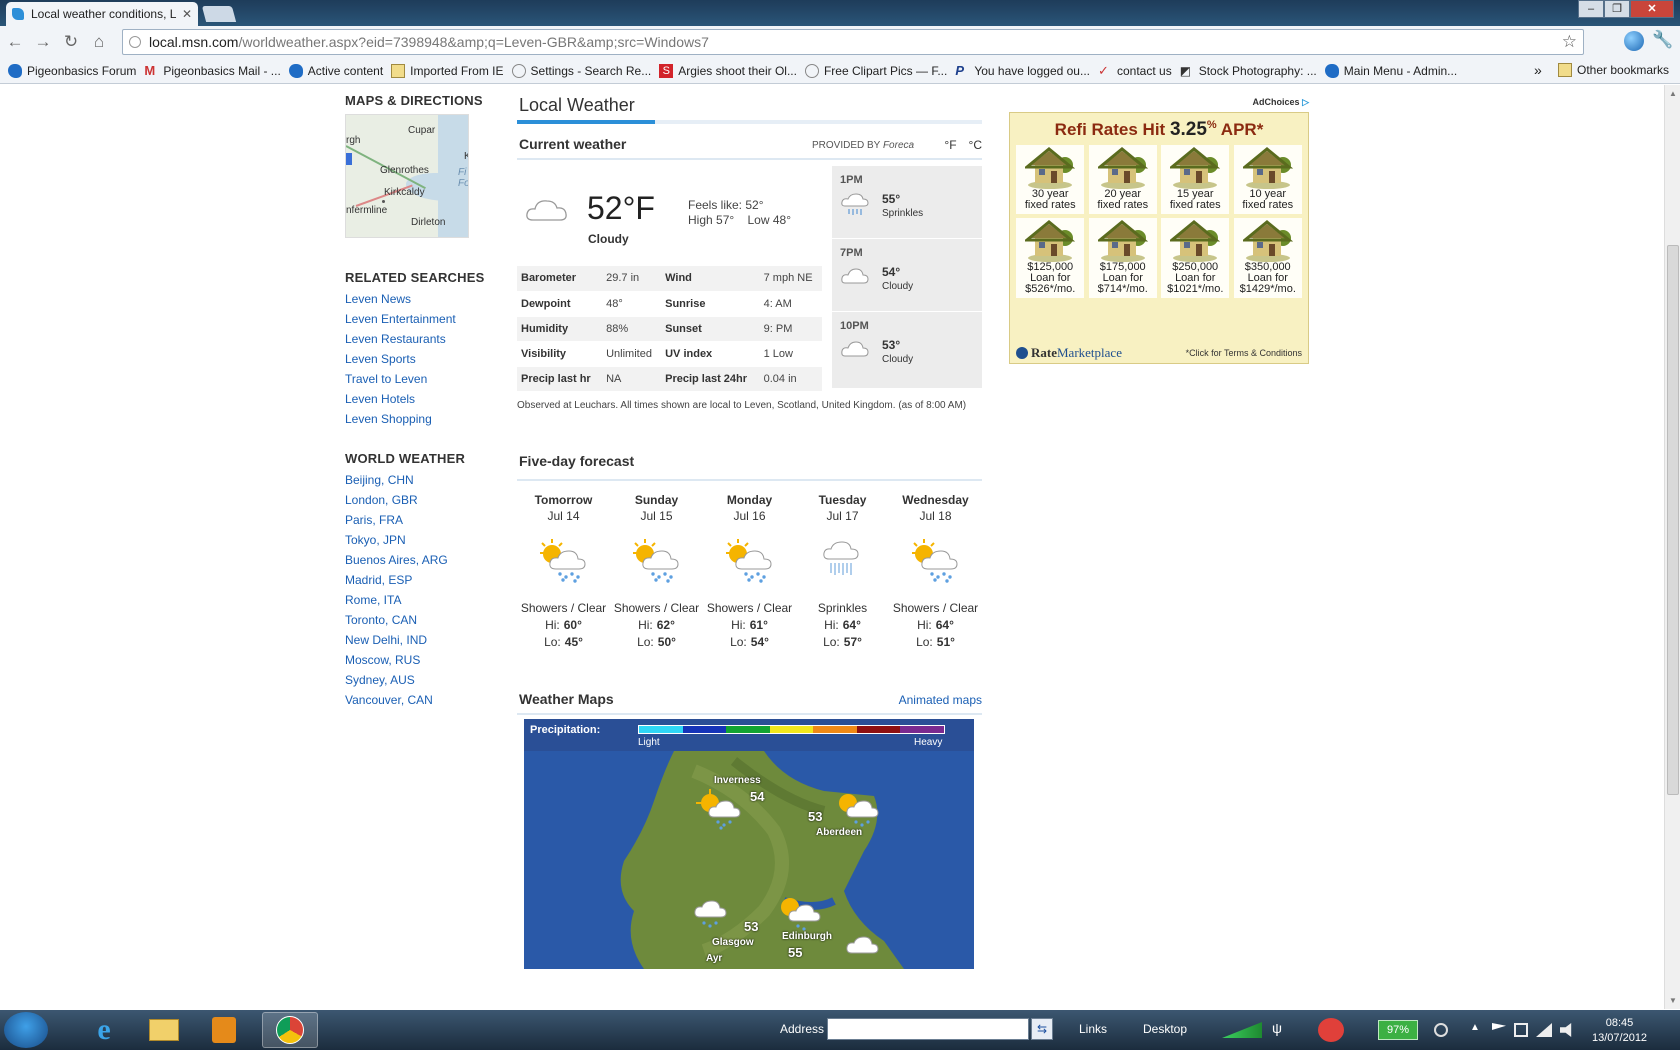  Describe the element at coordinates (1475, 1027) in the screenshot. I see `tray-expand-icon: ▲` at that location.